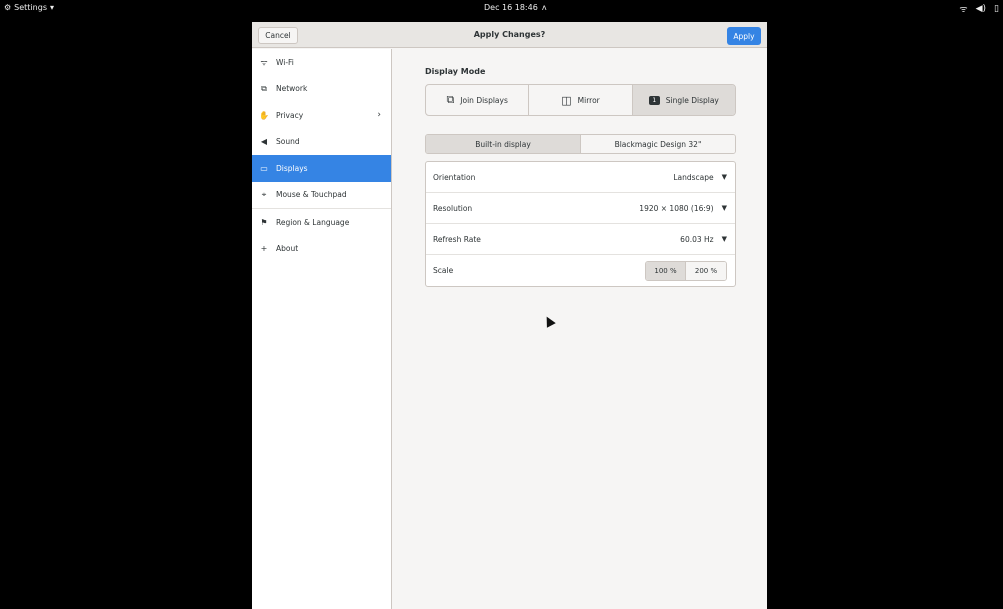 The image size is (1003, 609). What do you see at coordinates (654, 100) in the screenshot?
I see `single-display-icon: 1` at bounding box center [654, 100].